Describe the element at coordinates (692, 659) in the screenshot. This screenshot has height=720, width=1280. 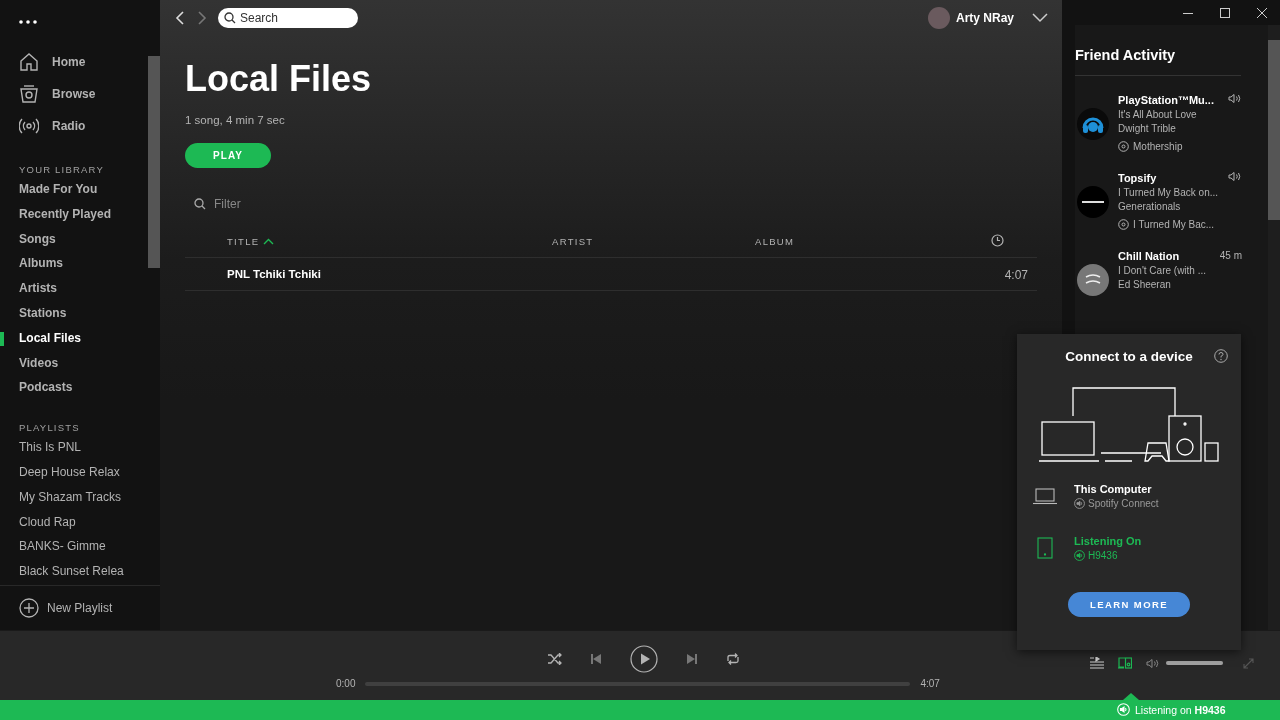
I see `next-icon` at that location.